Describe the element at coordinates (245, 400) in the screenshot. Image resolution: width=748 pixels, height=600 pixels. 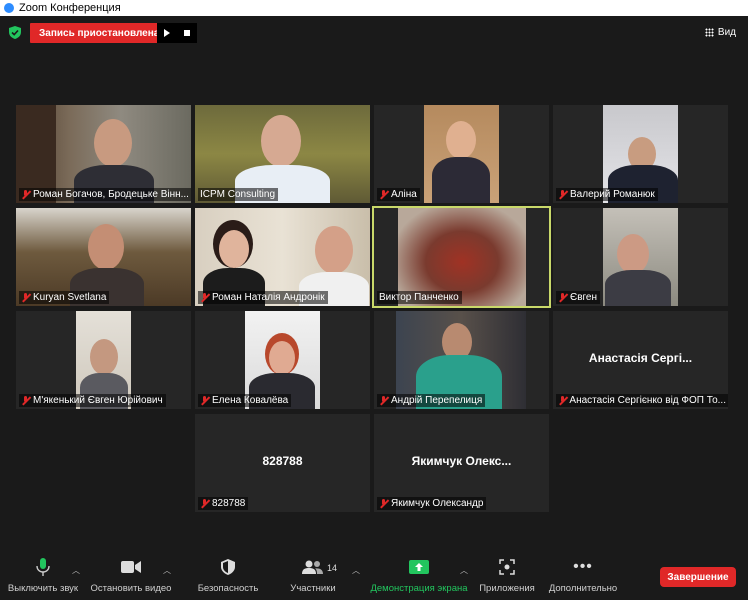
I see `participant-name-label: Елена Ковалёва` at that location.